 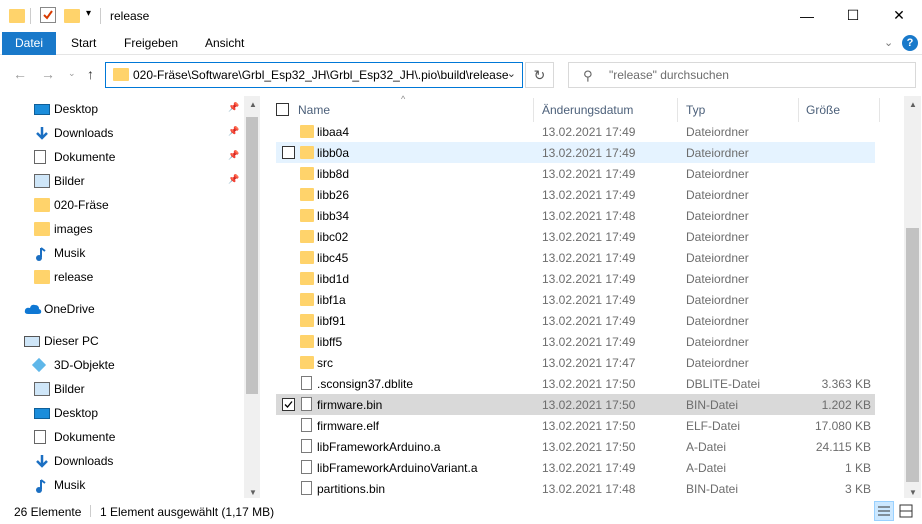 I want to click on table-row: libb8d 13.02.2021 17:49 Dateiordner, so click(x=575, y=173).